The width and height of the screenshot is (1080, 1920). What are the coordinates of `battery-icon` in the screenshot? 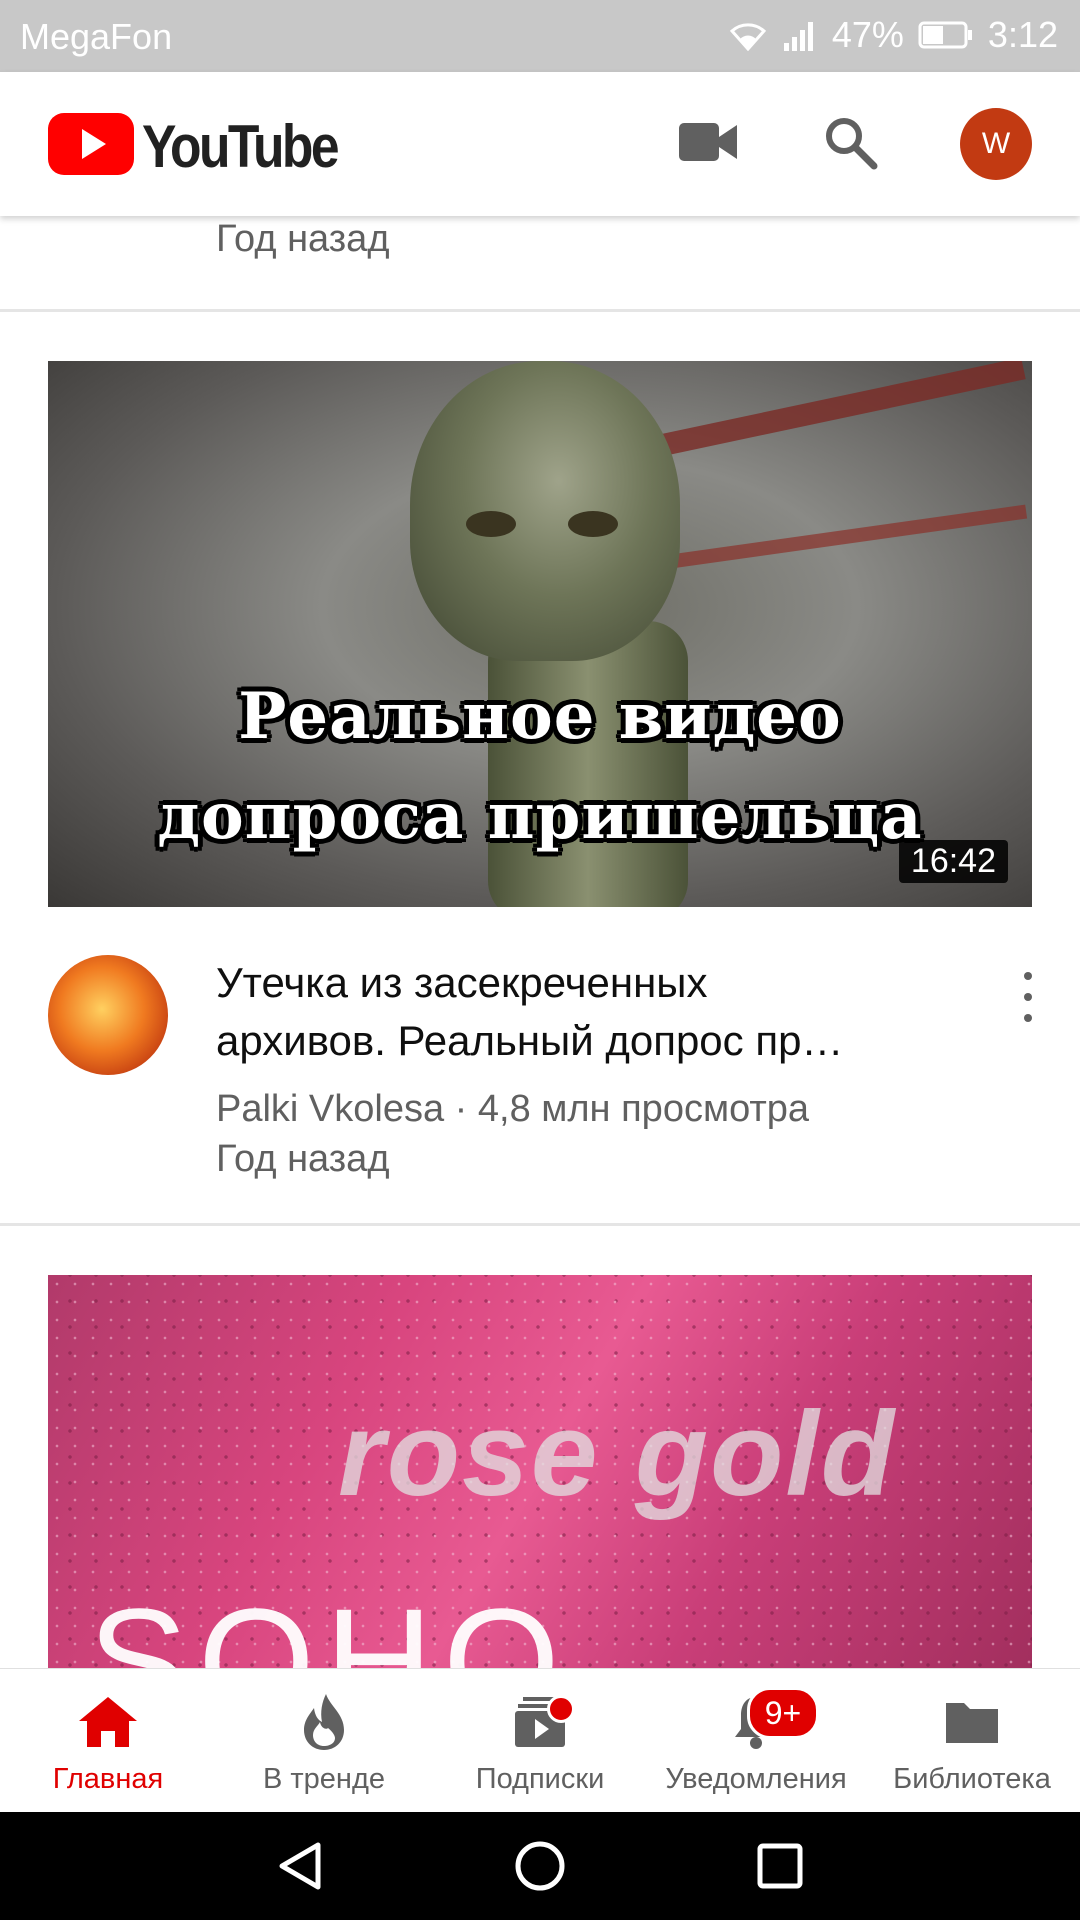 It's located at (946, 35).